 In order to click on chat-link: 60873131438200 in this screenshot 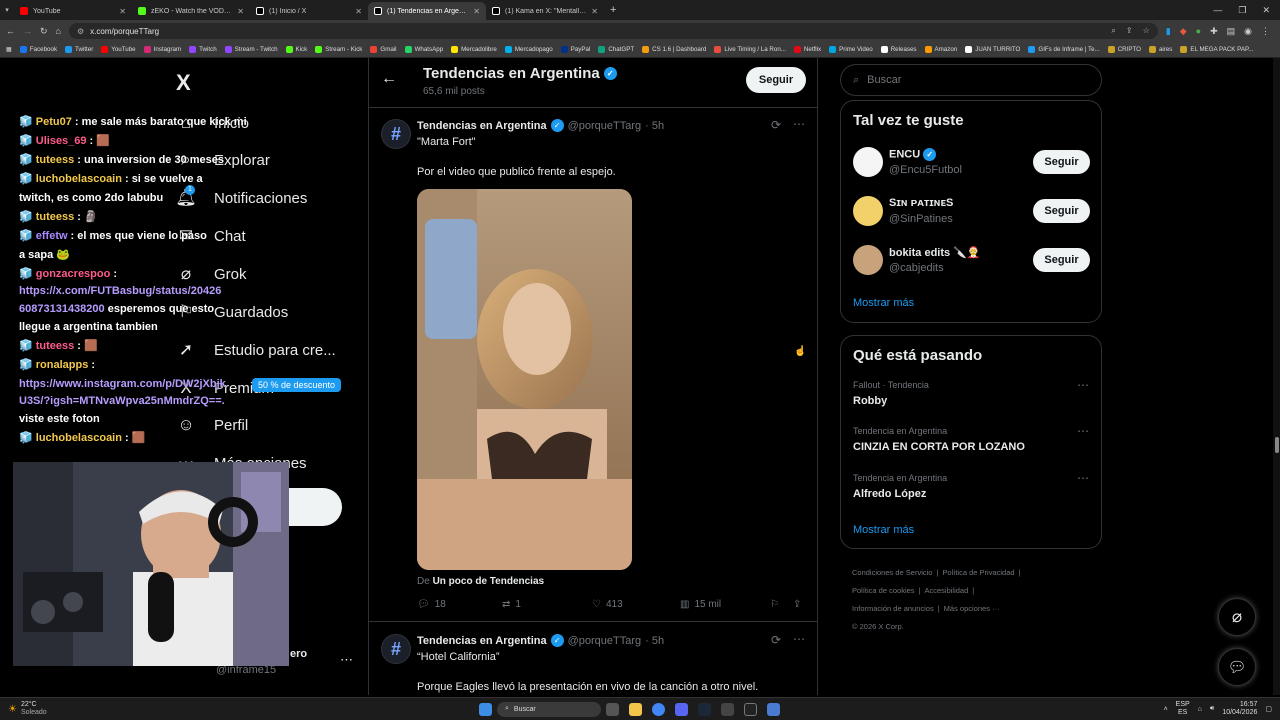, I will do `click(62, 309)`.